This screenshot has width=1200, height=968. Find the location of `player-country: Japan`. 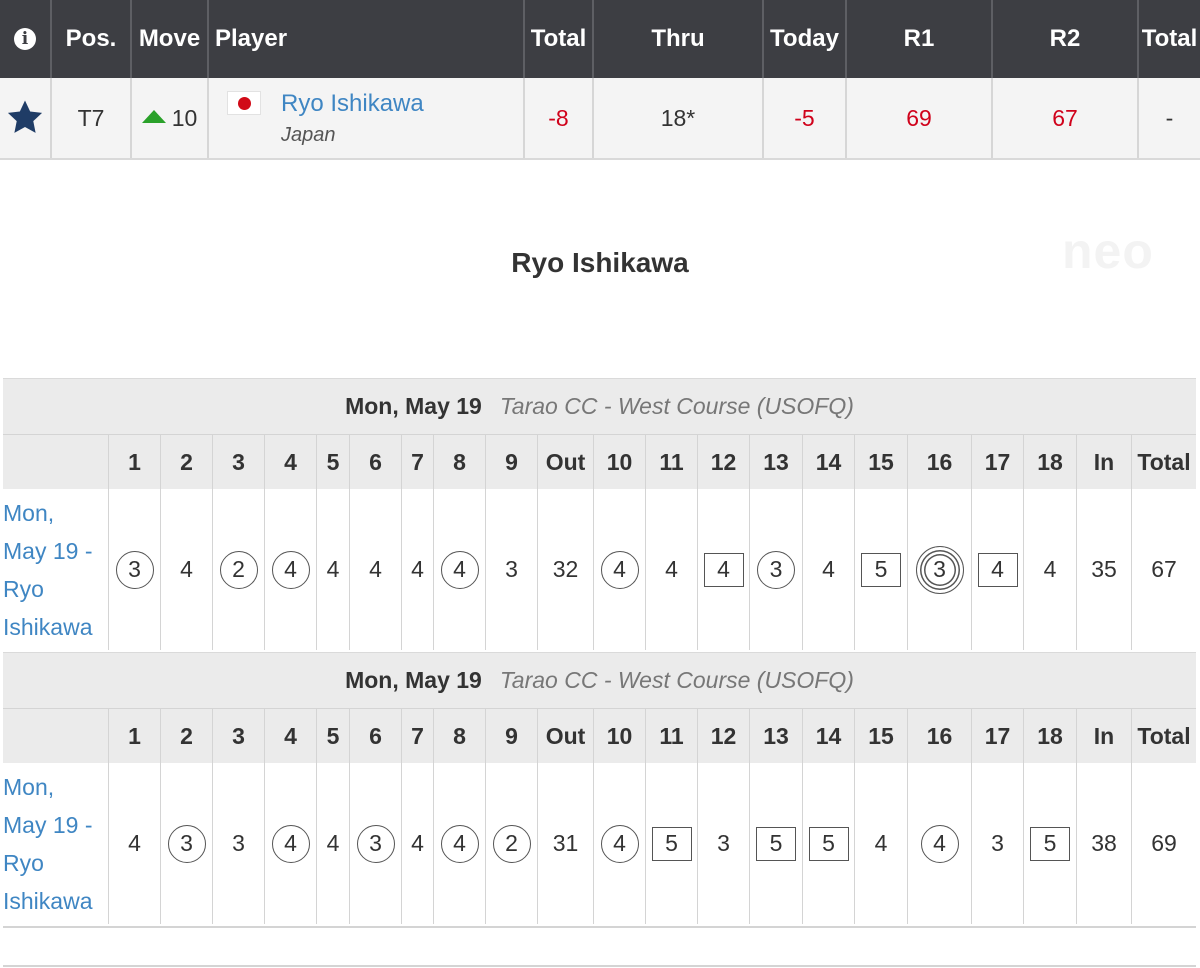

player-country: Japan is located at coordinates (308, 134).